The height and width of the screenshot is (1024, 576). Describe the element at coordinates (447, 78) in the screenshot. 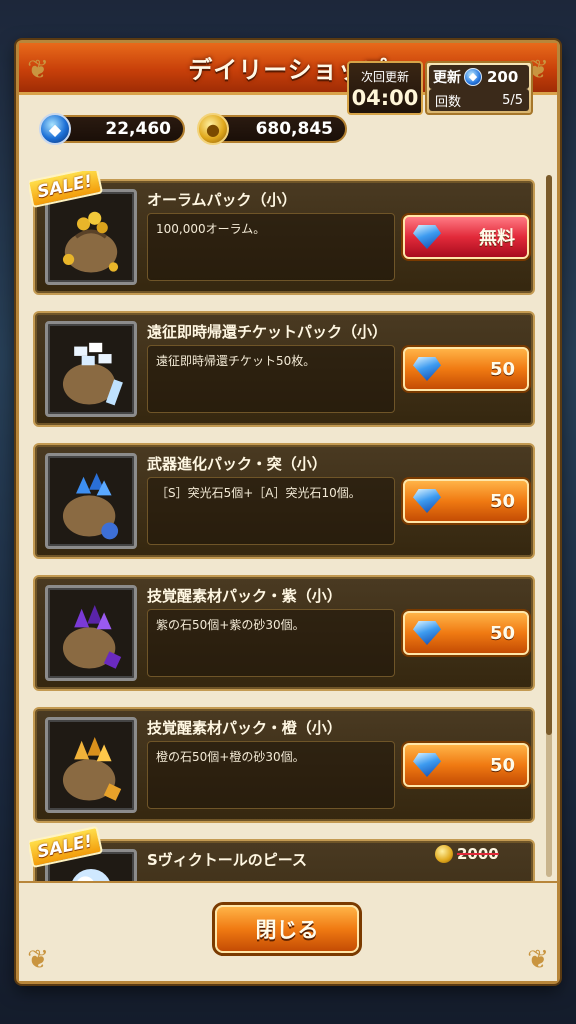

I see `refresh-label: 更新` at that location.